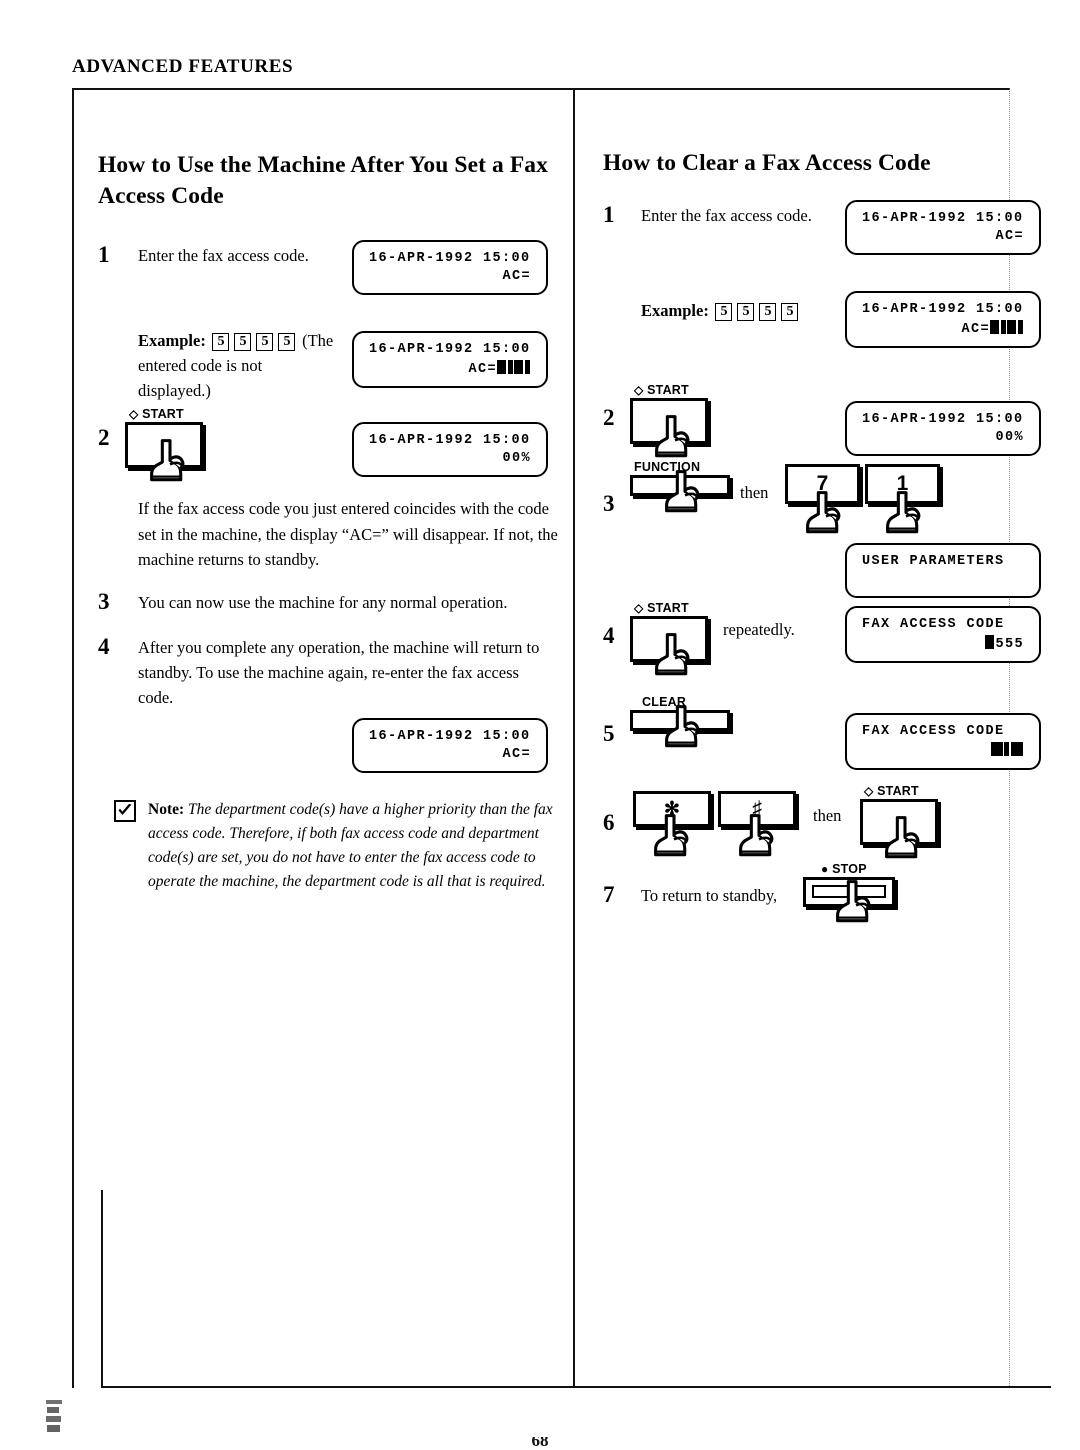  What do you see at coordinates (945, 230) in the screenshot?
I see `lcd-display-r-step1: 16-APR-1992 15:00 AC=` at bounding box center [945, 230].